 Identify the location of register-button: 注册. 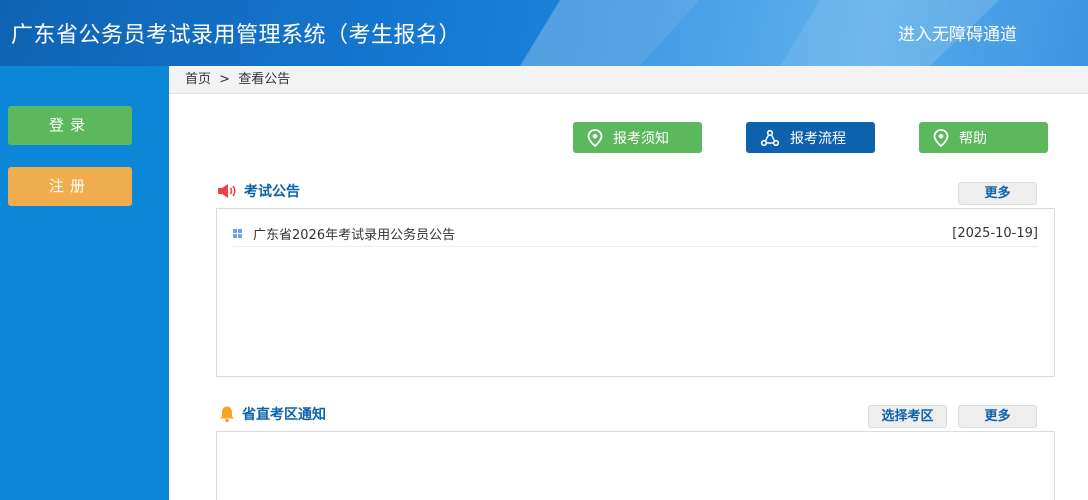
(70, 186).